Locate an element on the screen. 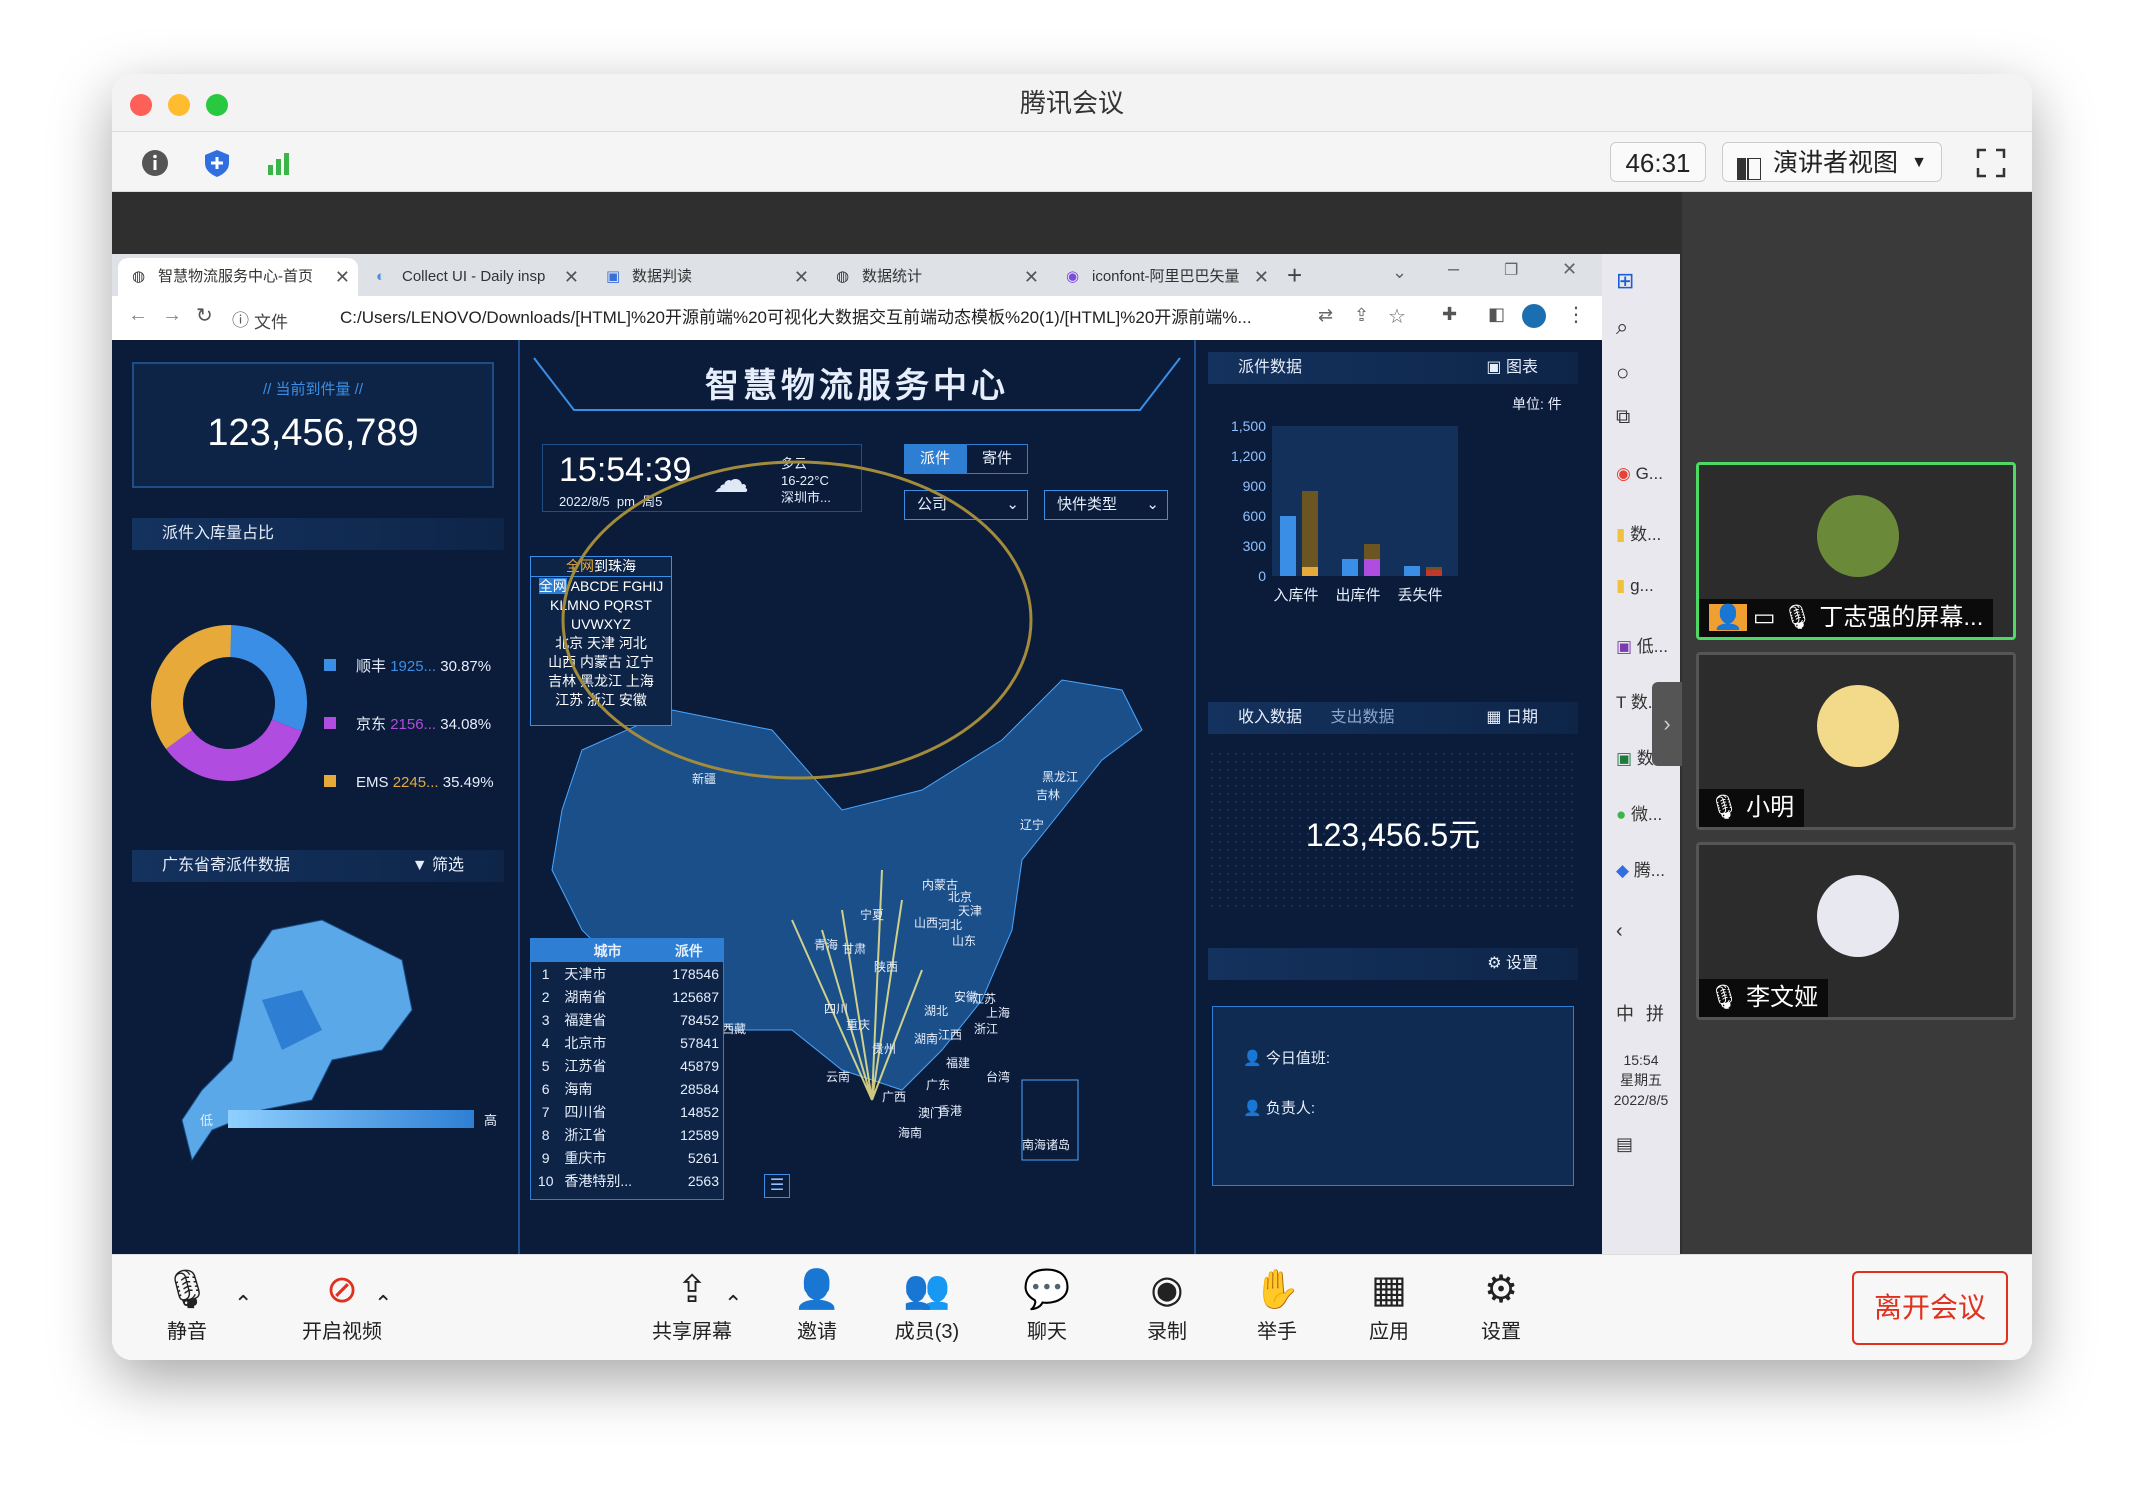 This screenshot has width=2144, height=1504. notification-icon: ▤ is located at coordinates (1624, 1144).